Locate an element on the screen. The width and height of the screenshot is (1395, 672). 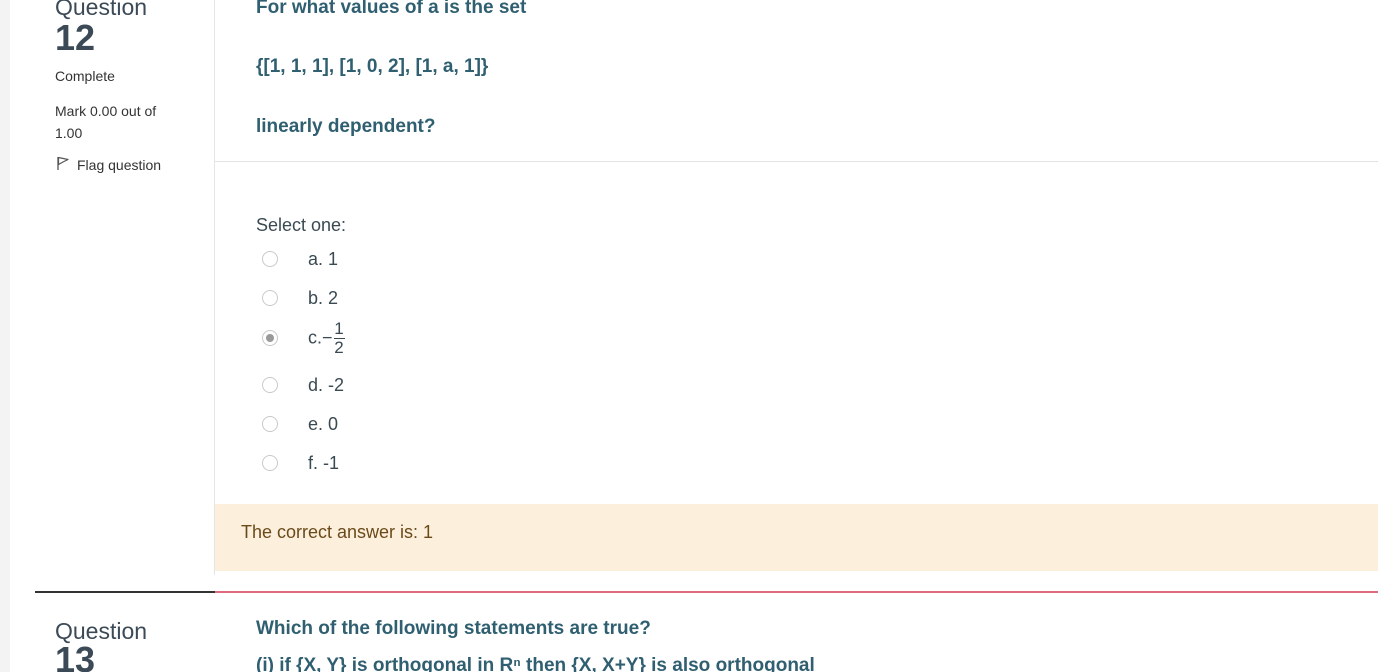
flag-question-button: Flag question is located at coordinates (108, 164).